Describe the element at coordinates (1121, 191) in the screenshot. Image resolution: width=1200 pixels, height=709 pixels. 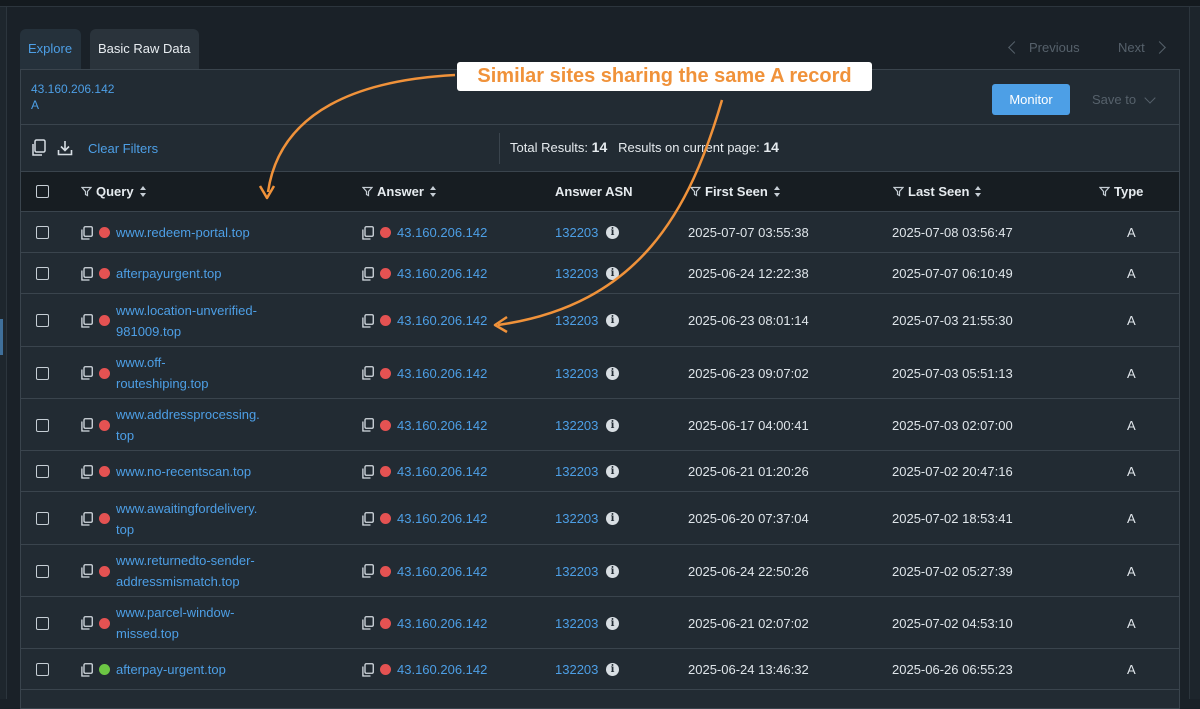
I see `column-type: Type` at that location.